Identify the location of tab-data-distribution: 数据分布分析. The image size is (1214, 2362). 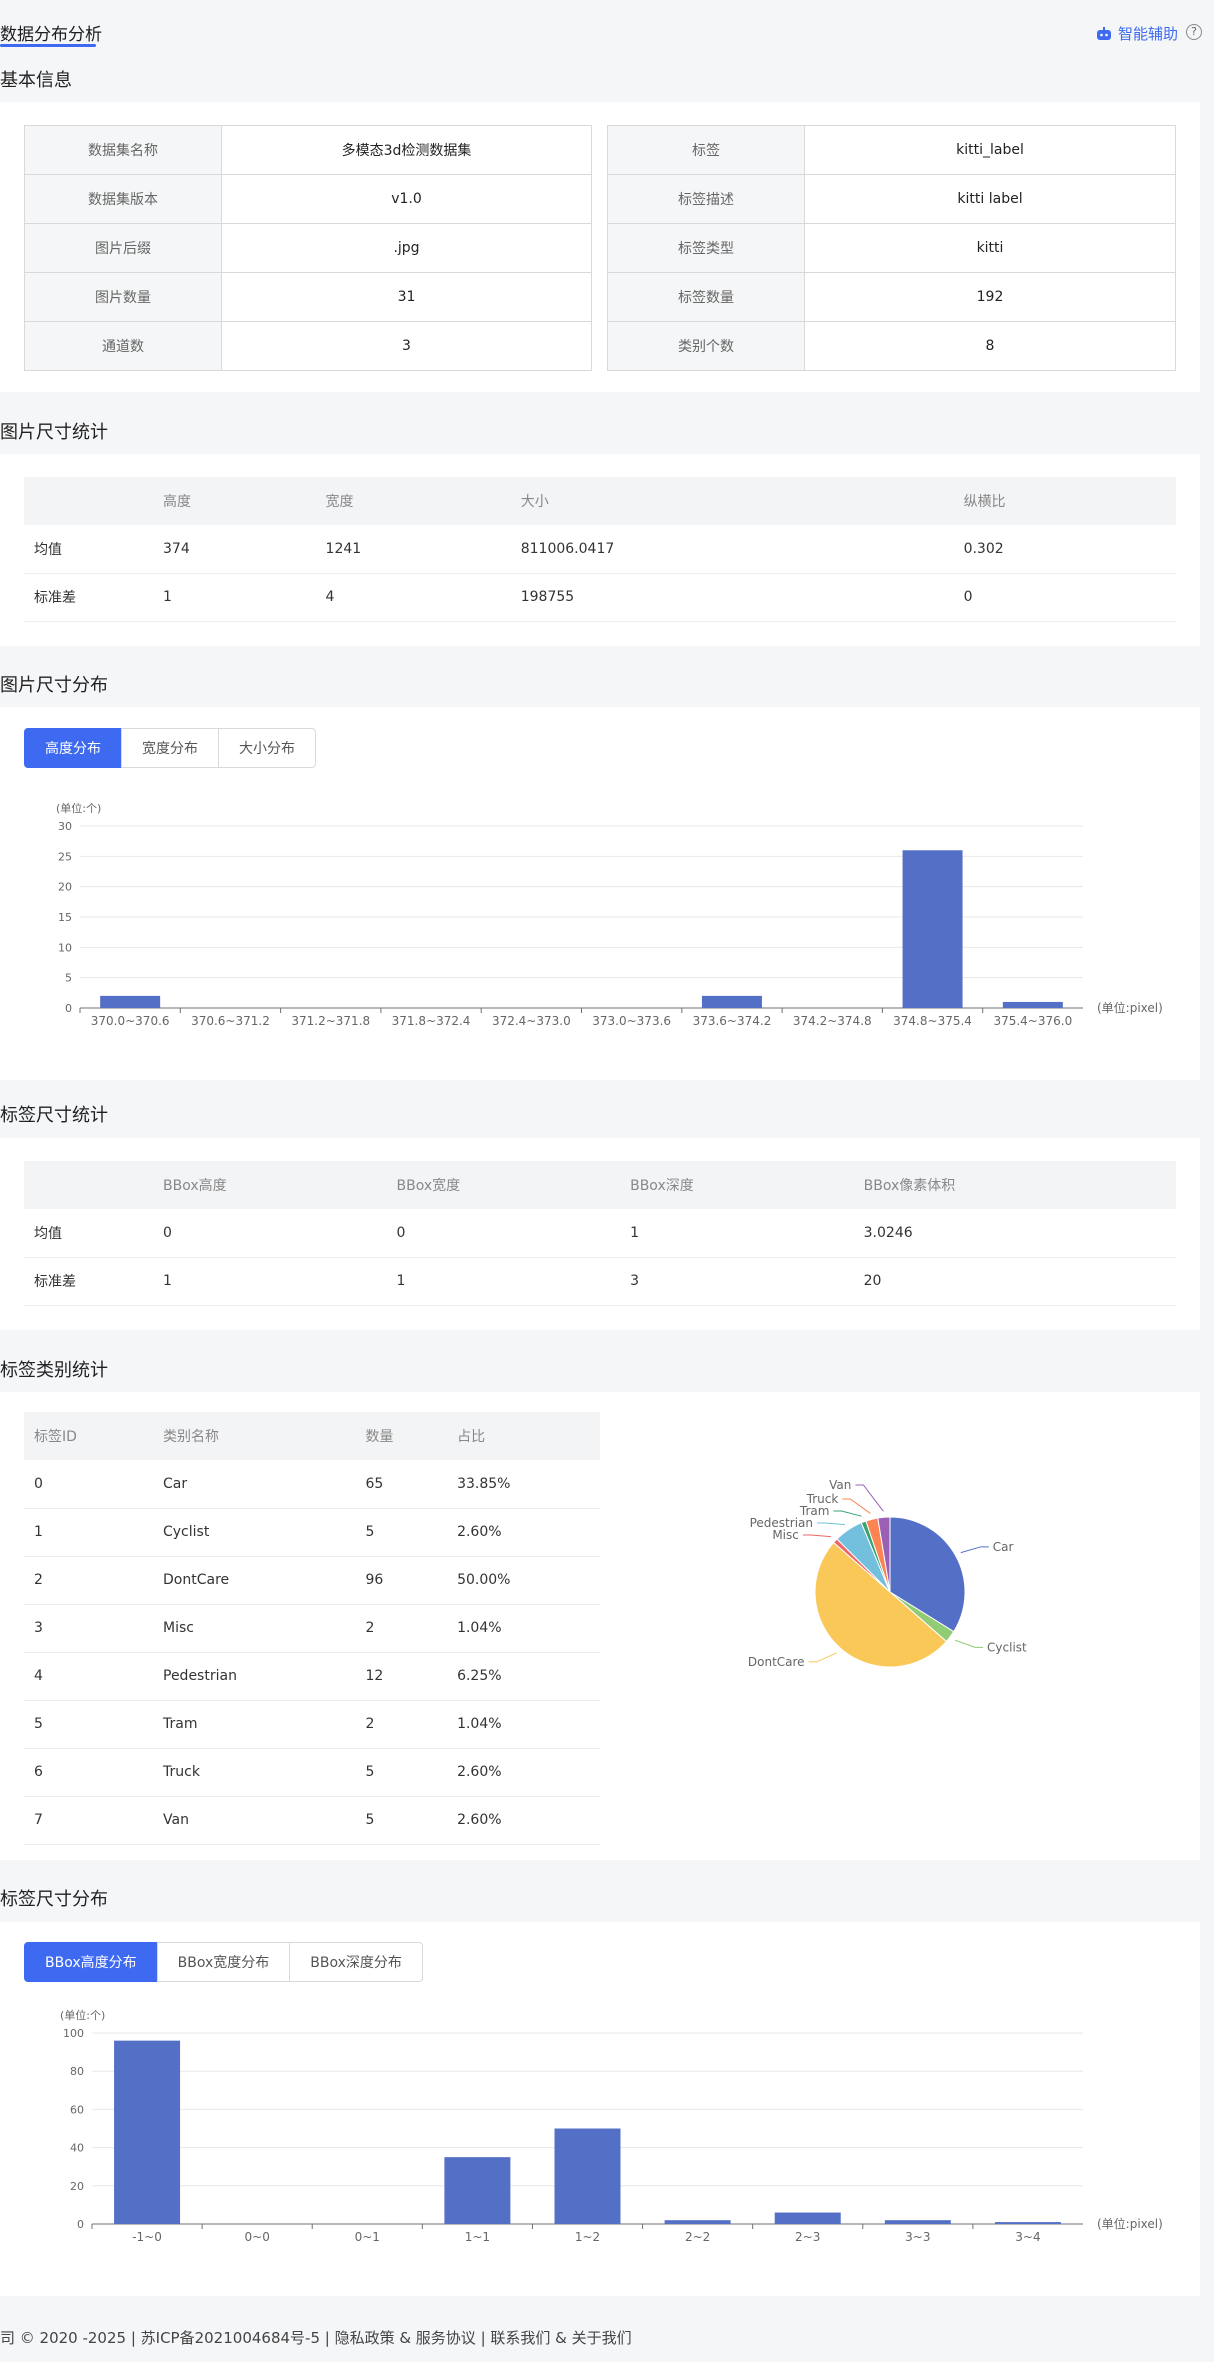
(51, 32).